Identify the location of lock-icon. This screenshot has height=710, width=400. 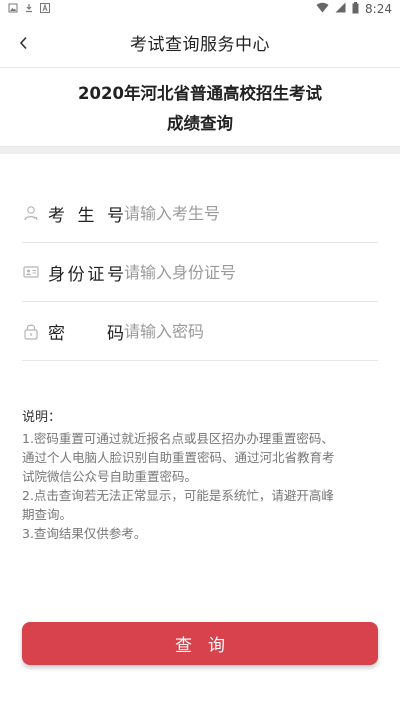
(31, 331).